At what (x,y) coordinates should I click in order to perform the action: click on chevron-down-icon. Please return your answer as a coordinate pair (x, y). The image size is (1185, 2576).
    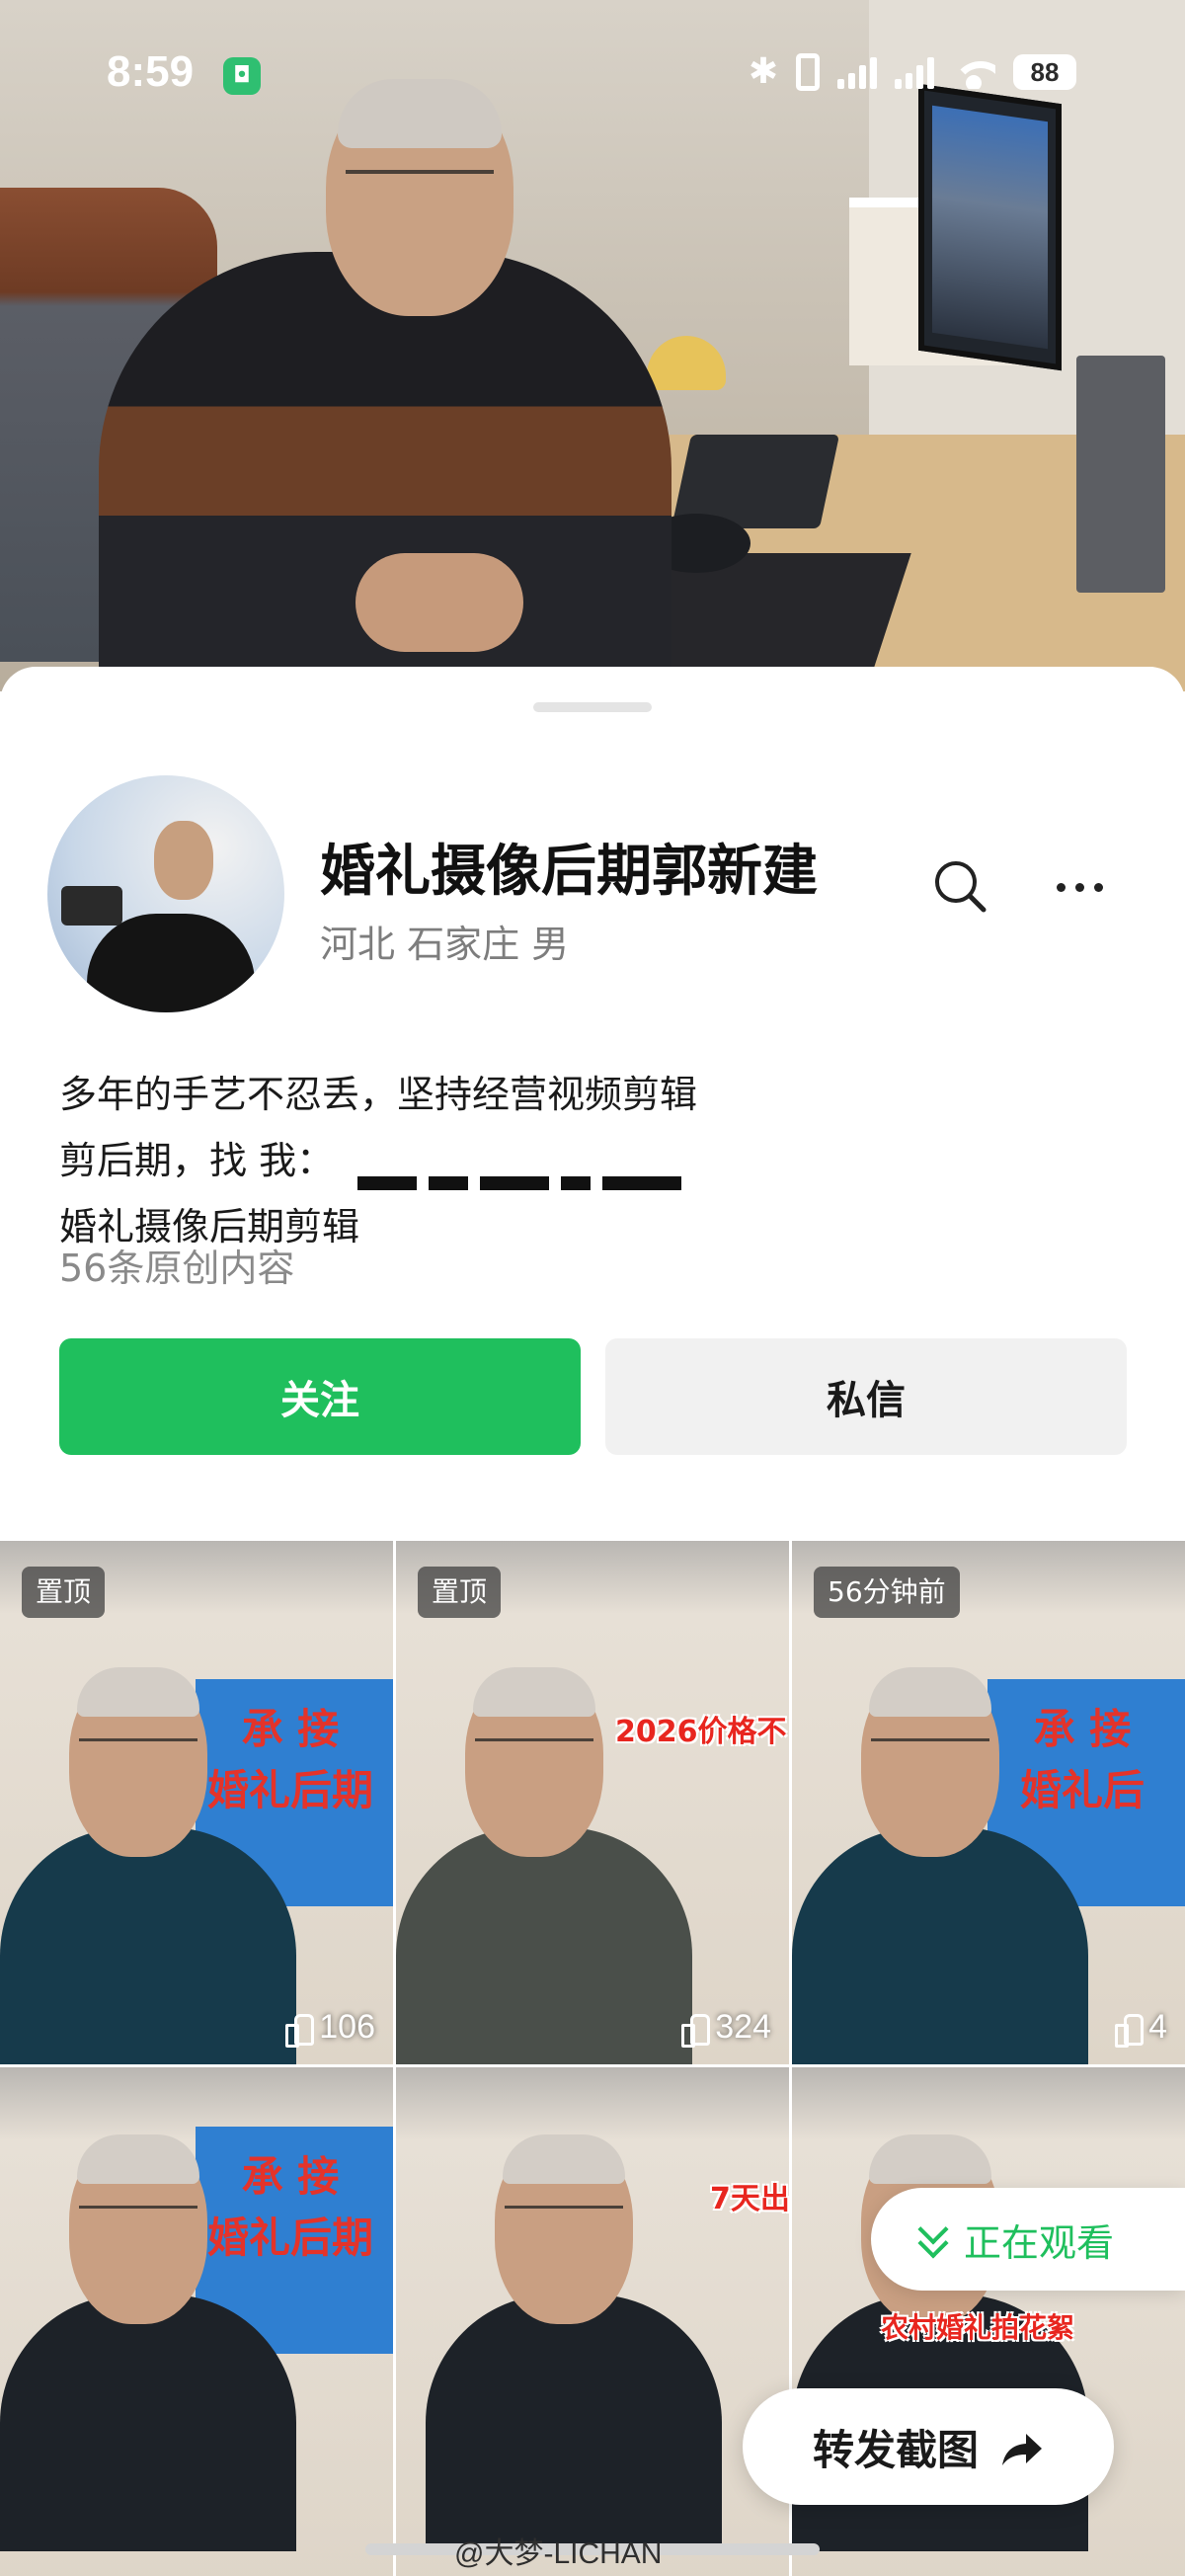
    Looking at the image, I should click on (933, 2239).